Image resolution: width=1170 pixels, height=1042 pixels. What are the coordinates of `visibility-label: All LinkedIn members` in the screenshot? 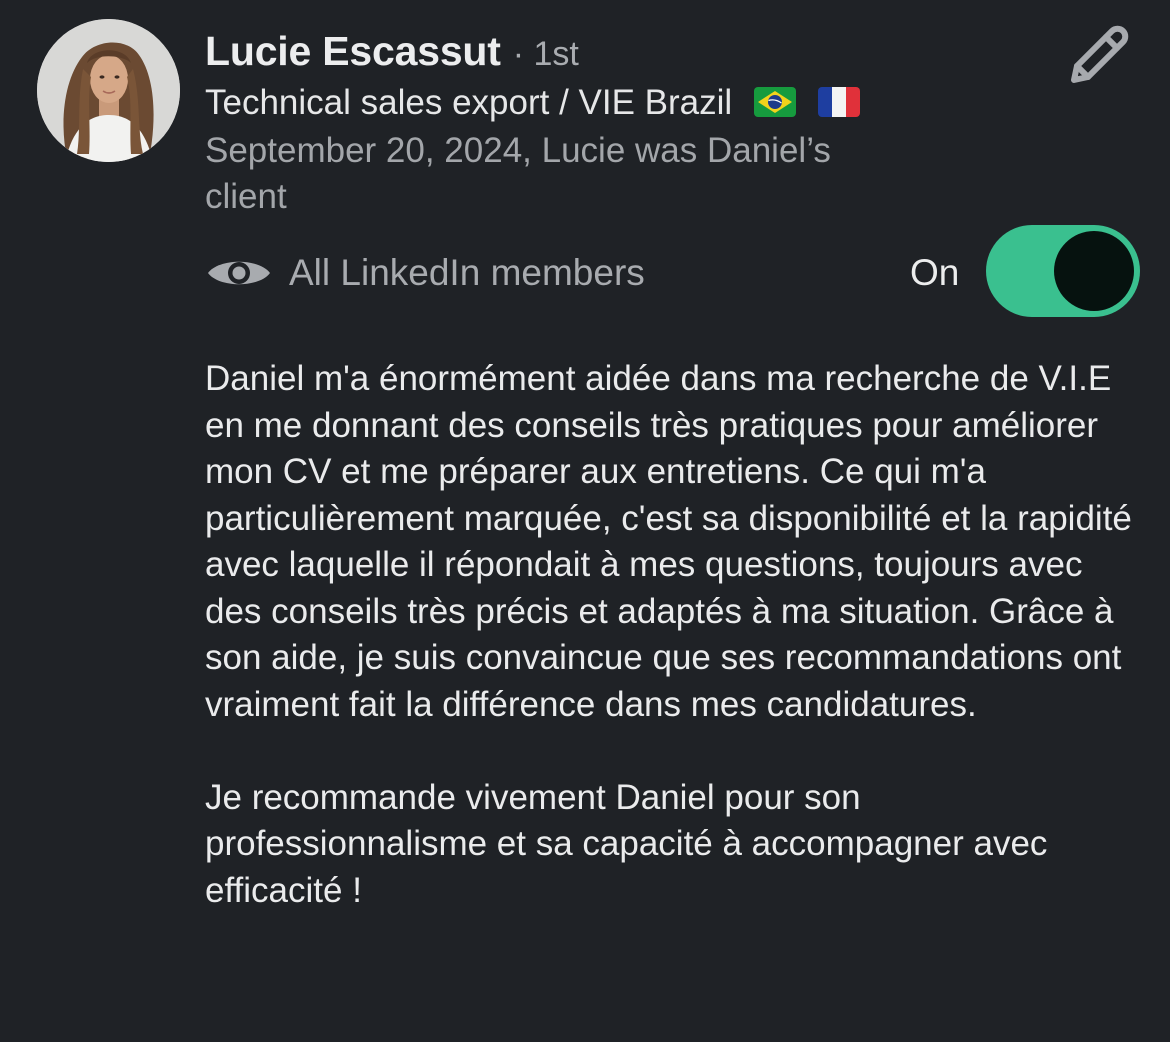 It's located at (467, 272).